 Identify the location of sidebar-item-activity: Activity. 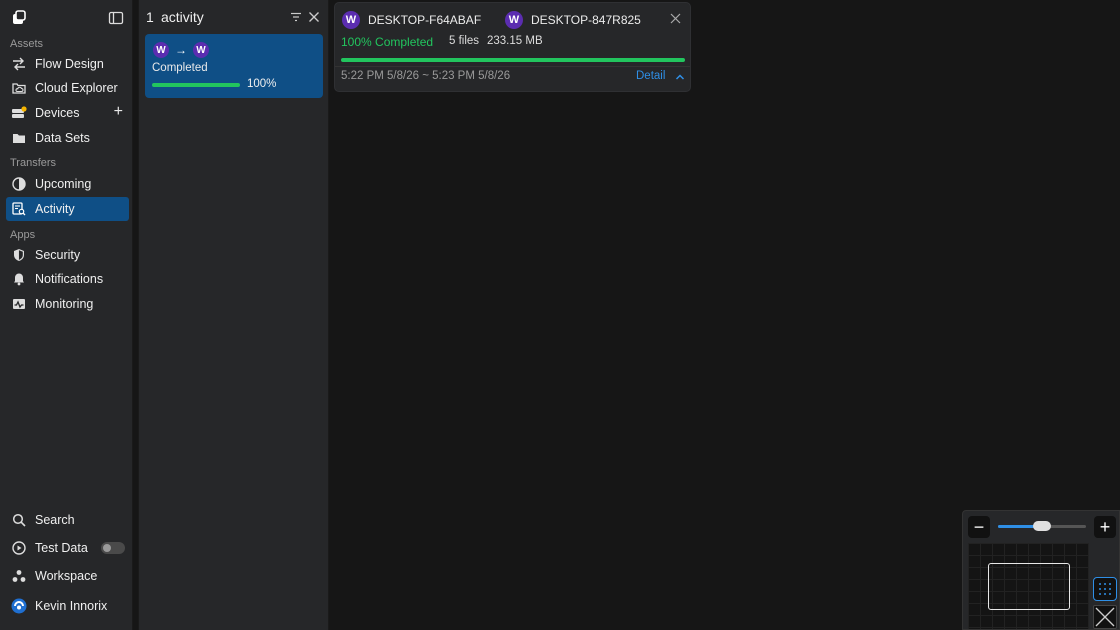
(67, 209).